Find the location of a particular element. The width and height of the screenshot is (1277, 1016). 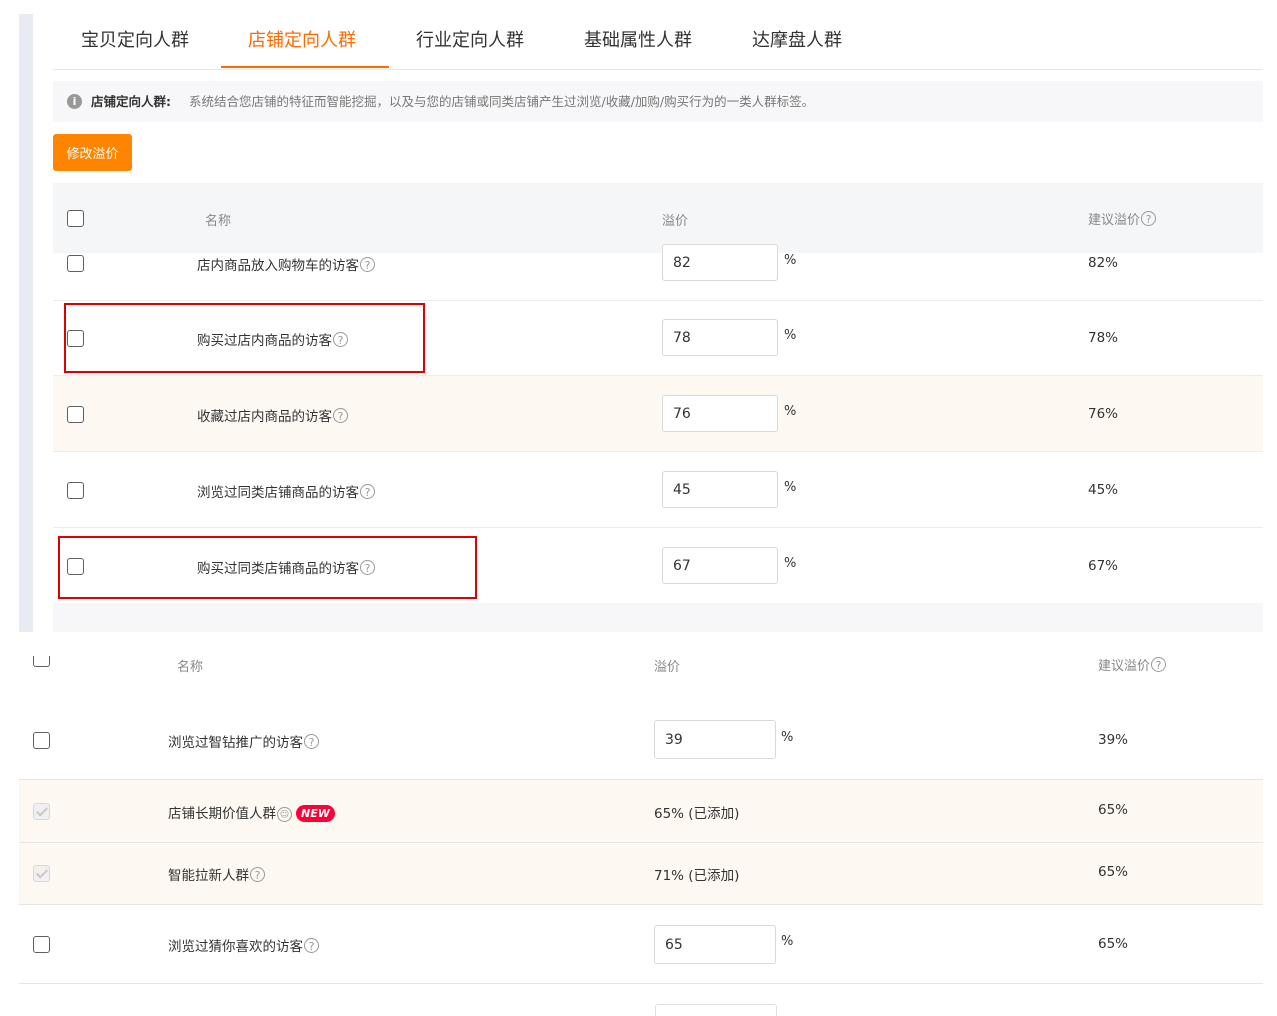

table-row: 收藏过店内商品的访客? 76 % 76% is located at coordinates (658, 414).